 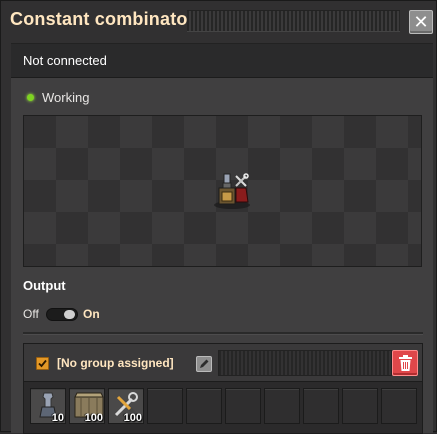 What do you see at coordinates (65, 60) in the screenshot?
I see `connection-status: Not connected` at bounding box center [65, 60].